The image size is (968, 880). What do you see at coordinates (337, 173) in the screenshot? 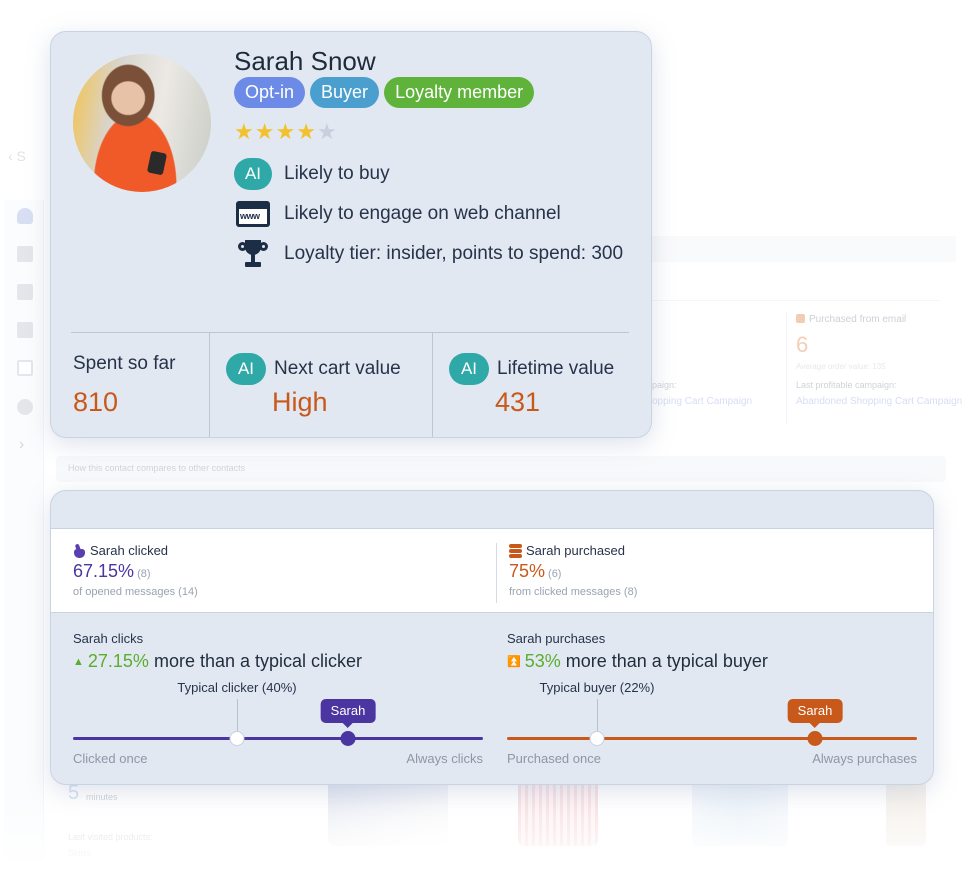
I see `trait-label: Likely to buy` at bounding box center [337, 173].